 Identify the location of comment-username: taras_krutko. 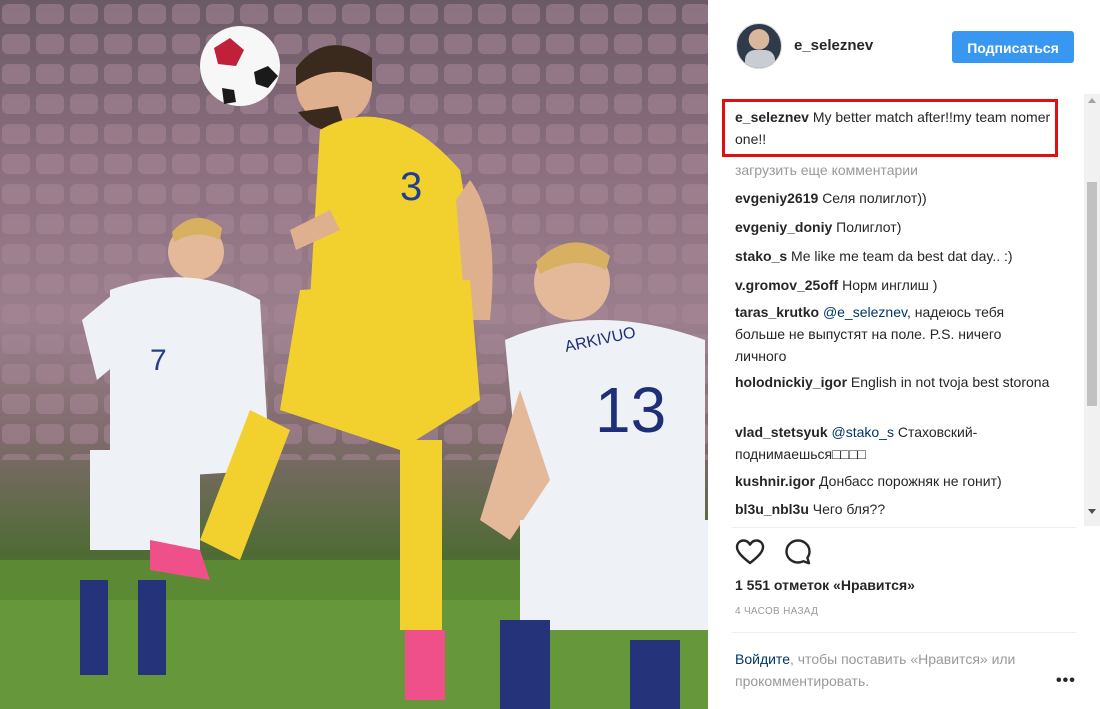
(777, 312).